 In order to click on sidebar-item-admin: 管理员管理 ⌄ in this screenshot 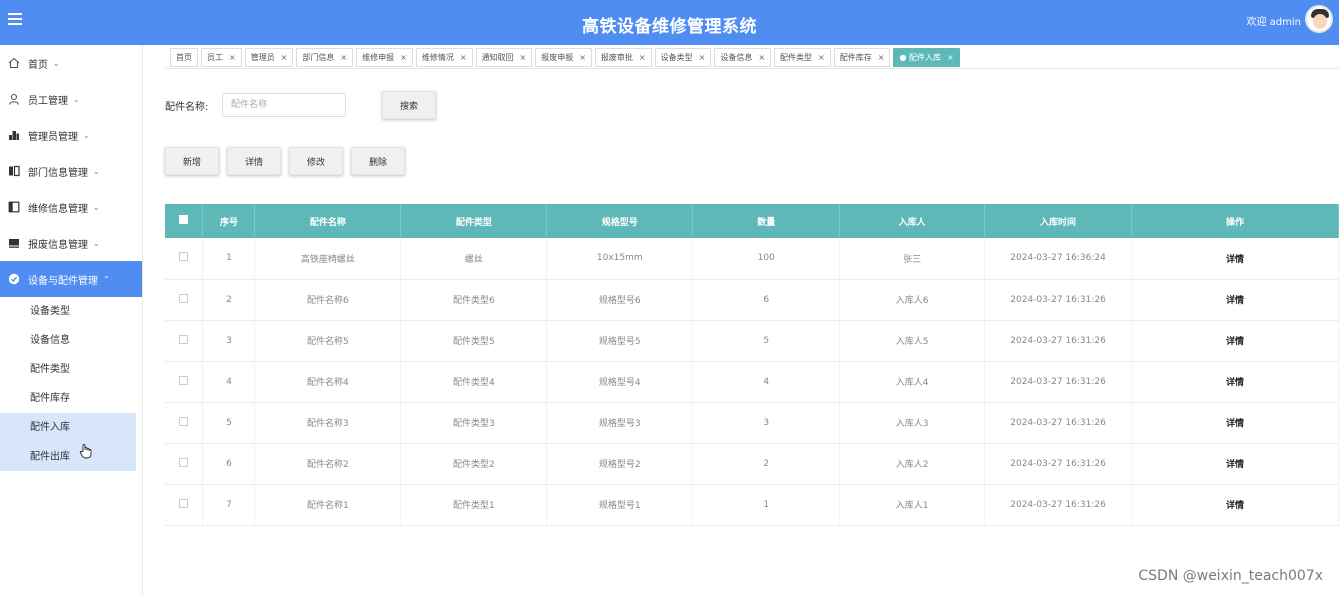, I will do `click(71, 135)`.